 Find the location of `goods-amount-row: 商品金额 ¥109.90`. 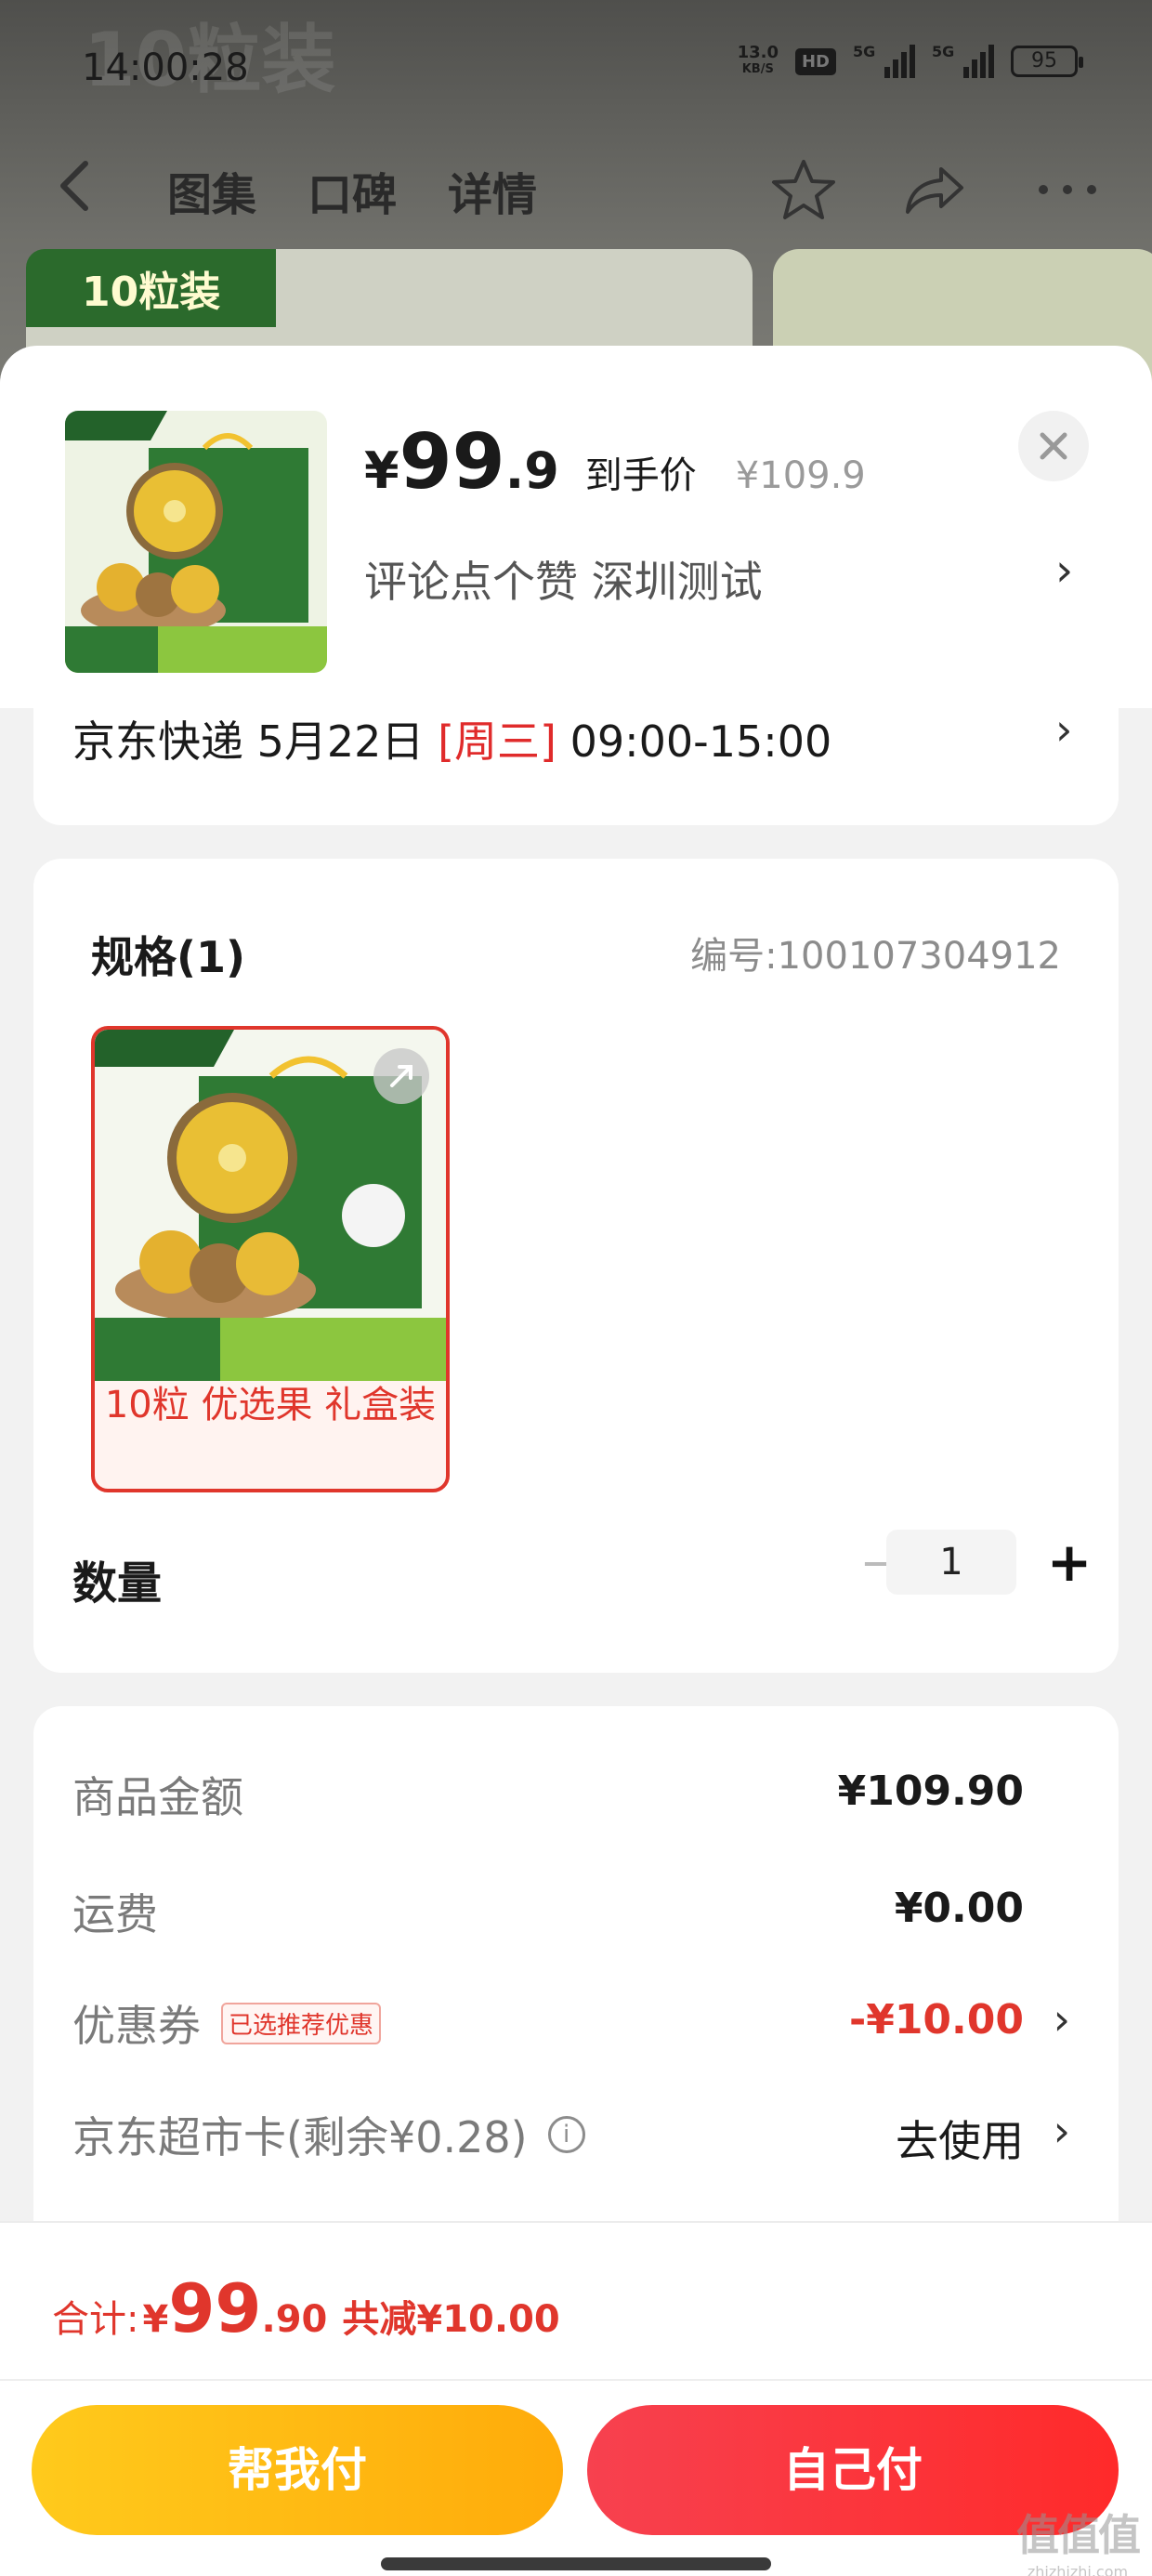

goods-amount-row: 商品金额 ¥109.90 is located at coordinates (576, 1796).